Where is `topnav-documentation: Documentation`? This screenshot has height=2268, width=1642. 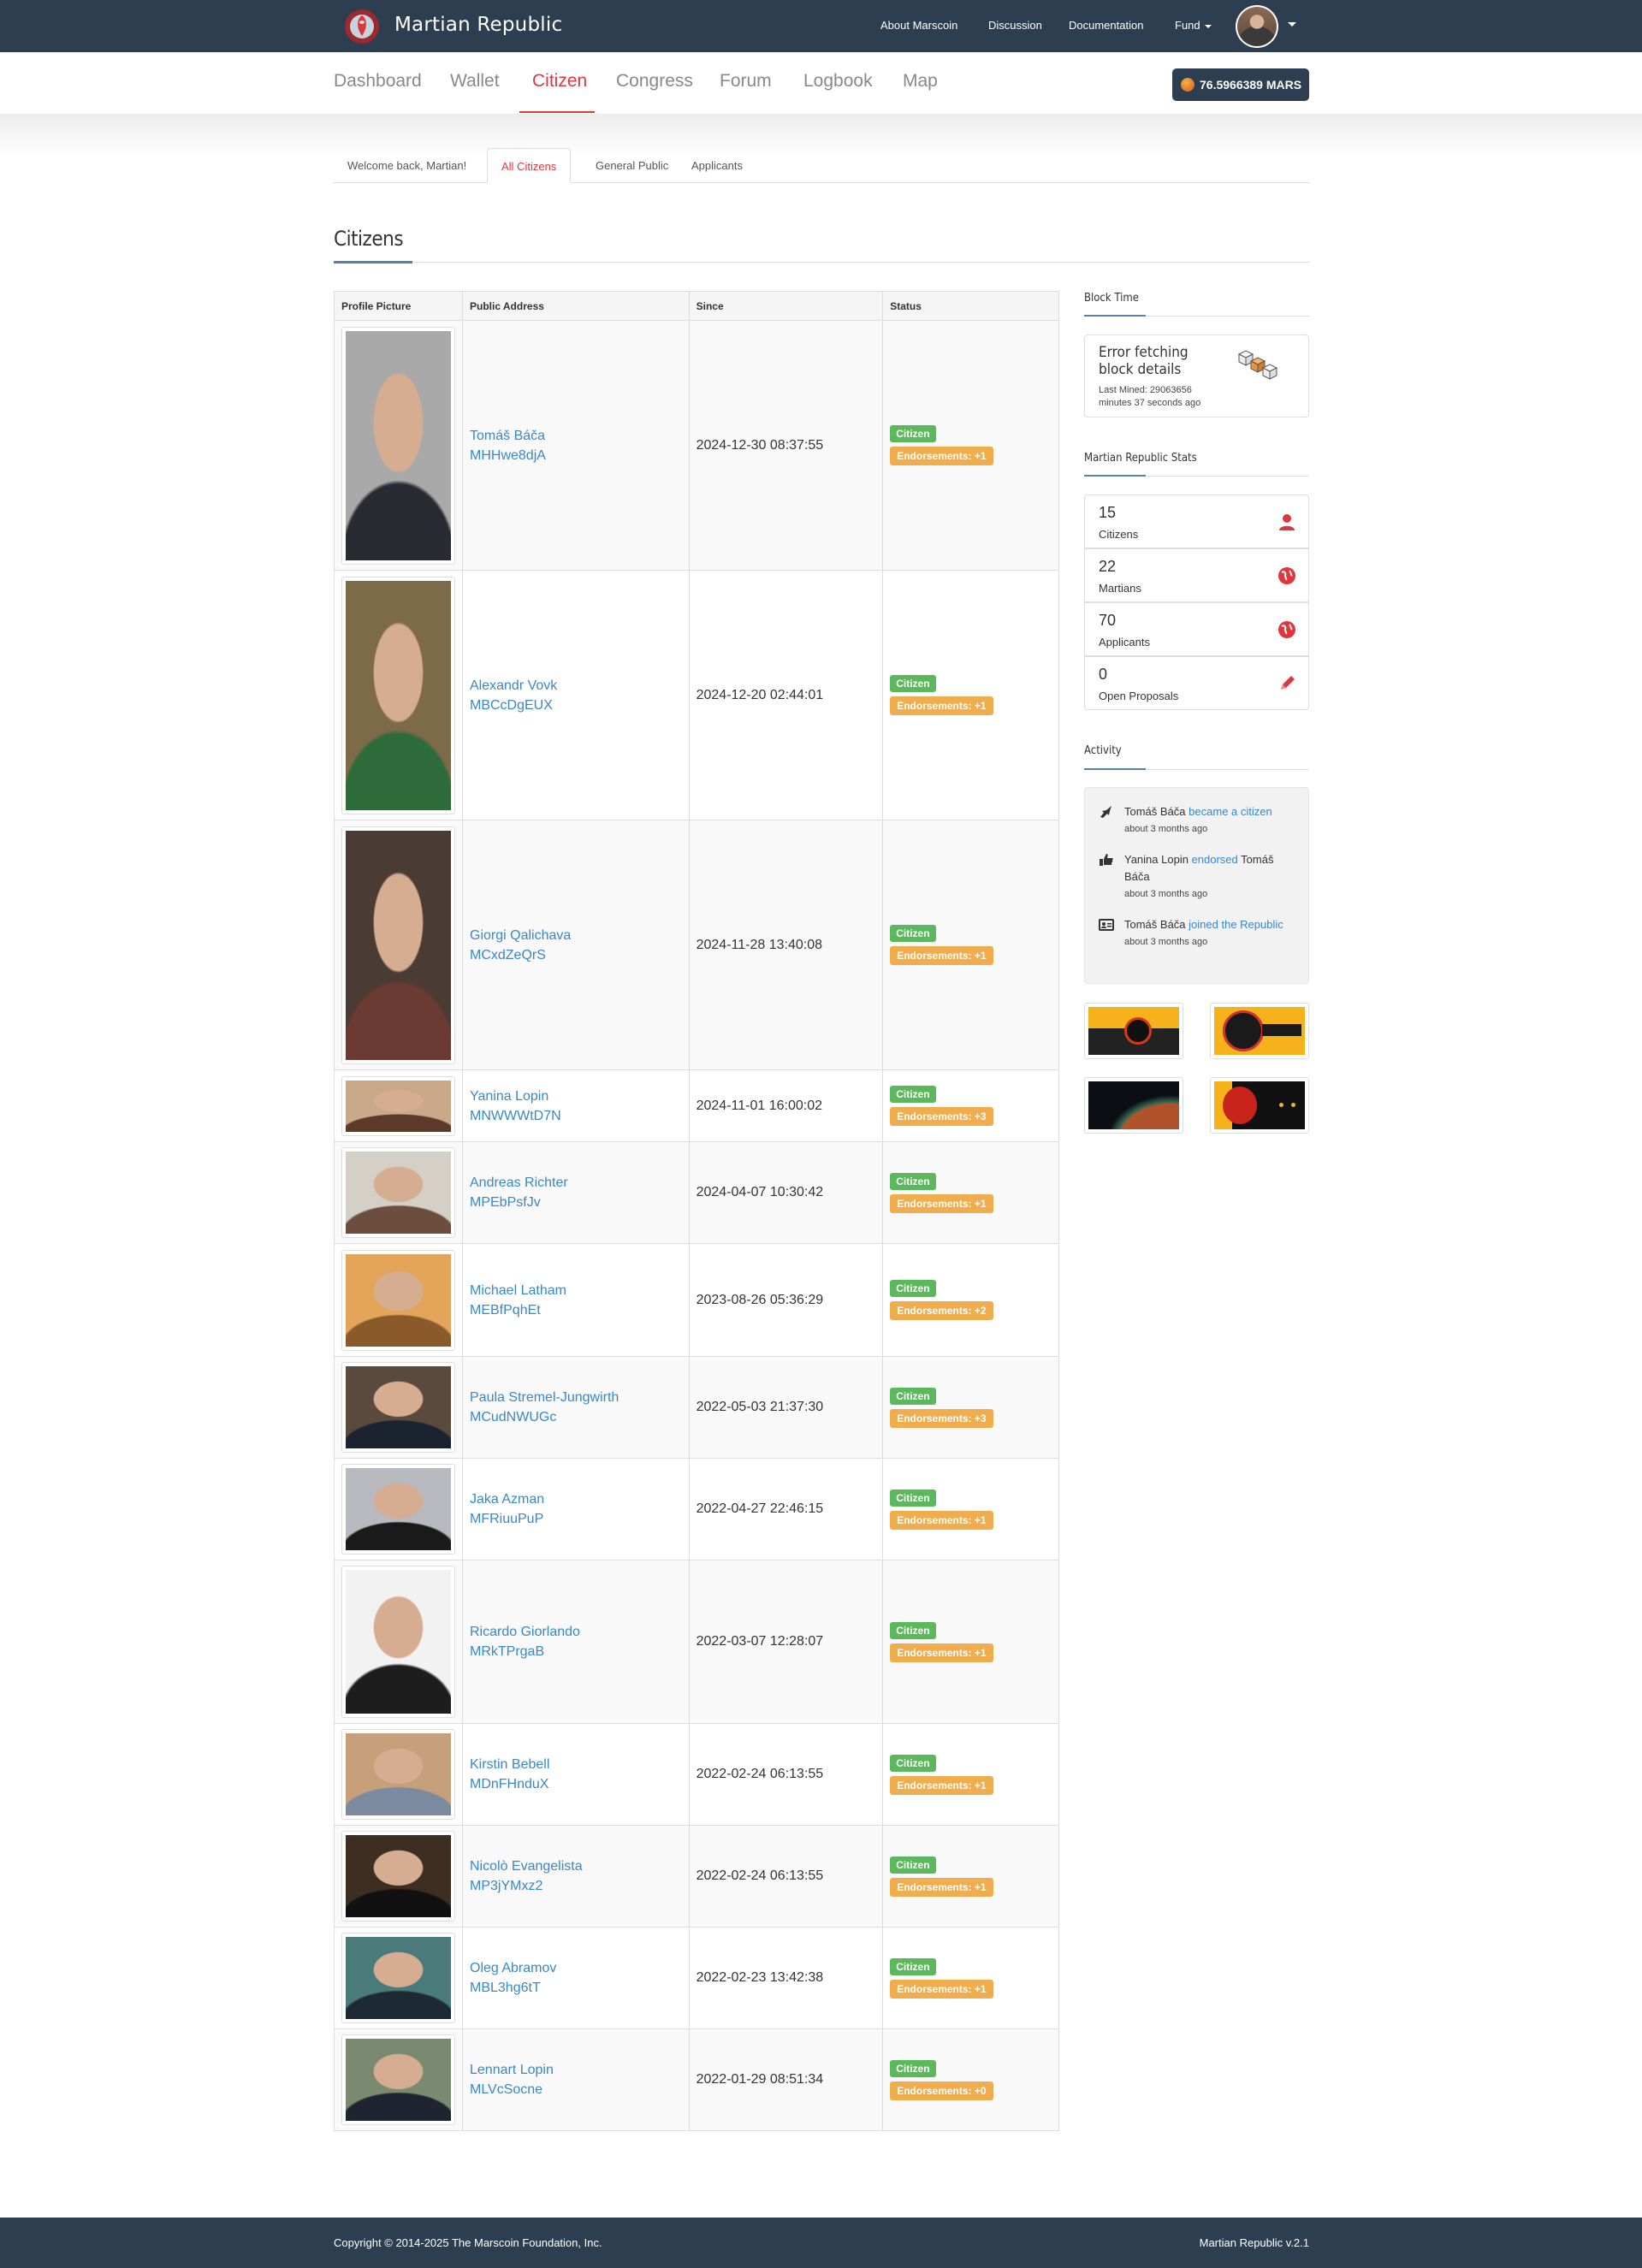 topnav-documentation: Documentation is located at coordinates (1106, 25).